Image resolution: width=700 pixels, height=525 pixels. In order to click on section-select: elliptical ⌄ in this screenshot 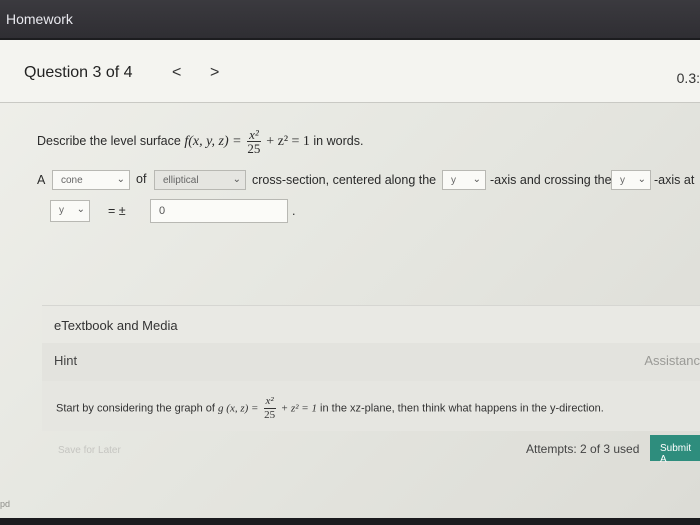, I will do `click(200, 180)`.